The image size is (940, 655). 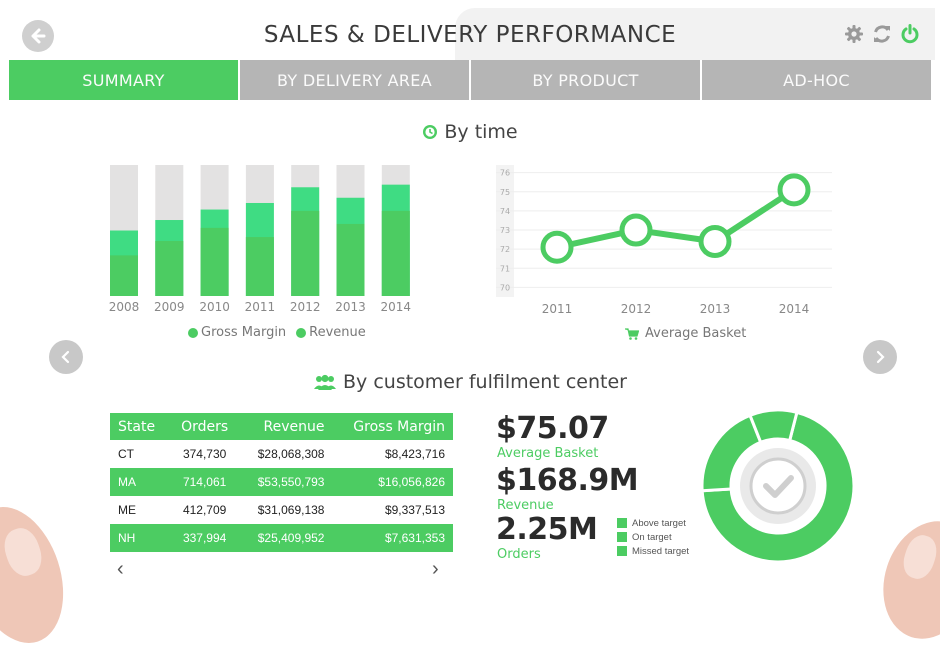 What do you see at coordinates (414, 510) in the screenshot?
I see `table-cell: $9,337,513` at bounding box center [414, 510].